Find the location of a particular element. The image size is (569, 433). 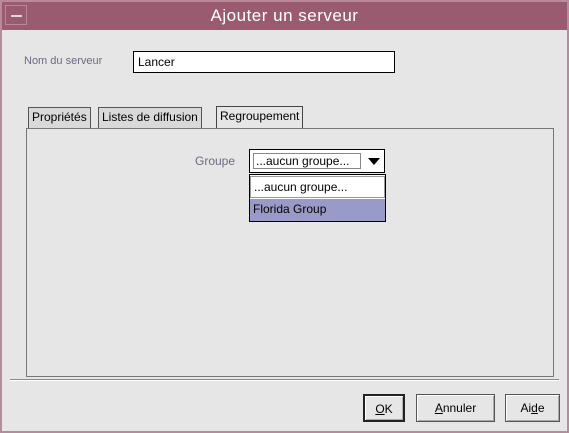

group-dropdown-list: ...aucun groupe... Florida Group is located at coordinates (317, 198).